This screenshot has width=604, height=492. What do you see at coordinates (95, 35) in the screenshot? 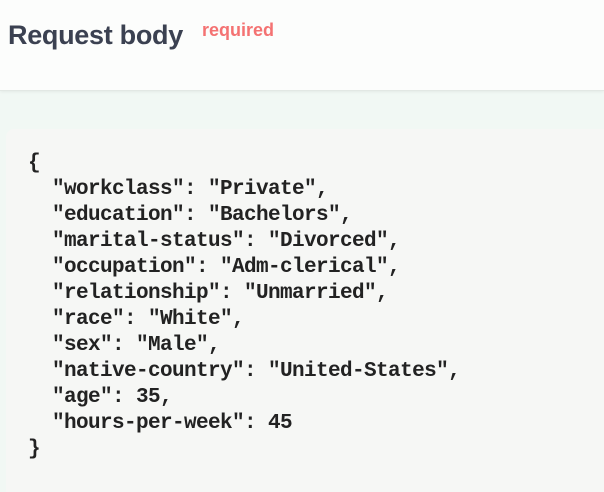
I see `section-title: Request body` at bounding box center [95, 35].